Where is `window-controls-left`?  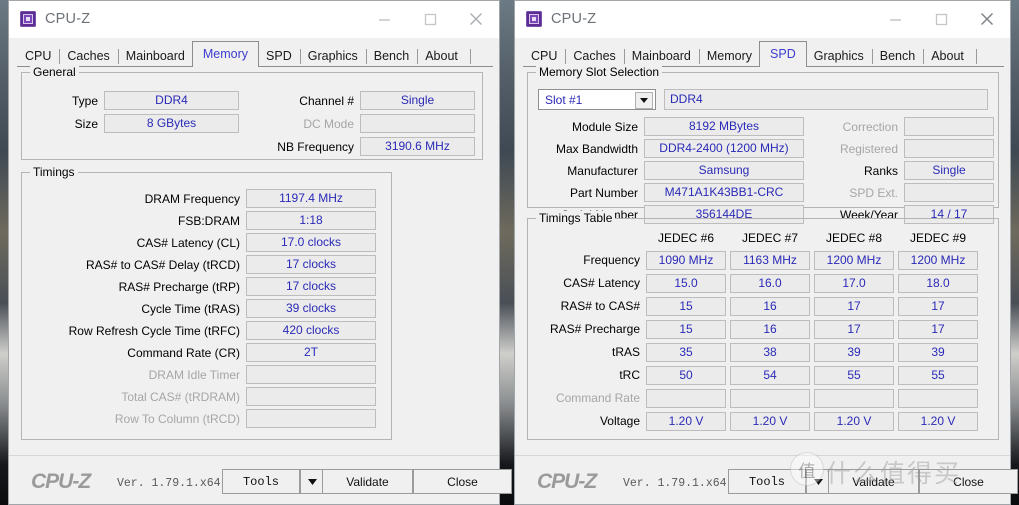 window-controls-left is located at coordinates (430, 19).